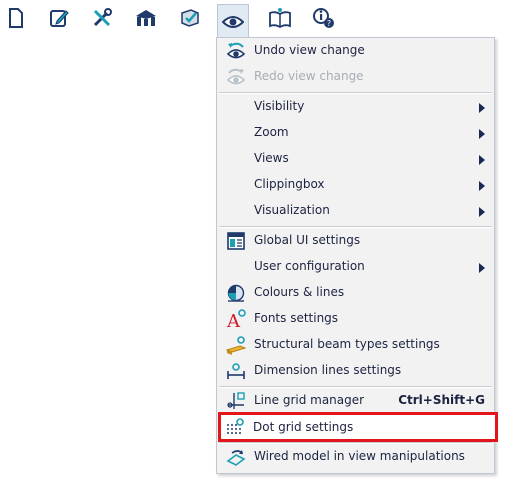  What do you see at coordinates (355, 107) in the screenshot?
I see `menu-item-visibility: Visibility` at bounding box center [355, 107].